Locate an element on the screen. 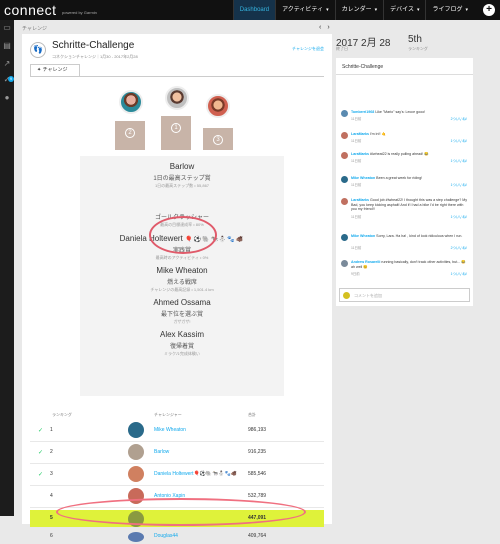  podium-avatar-third is located at coordinates (218, 106).